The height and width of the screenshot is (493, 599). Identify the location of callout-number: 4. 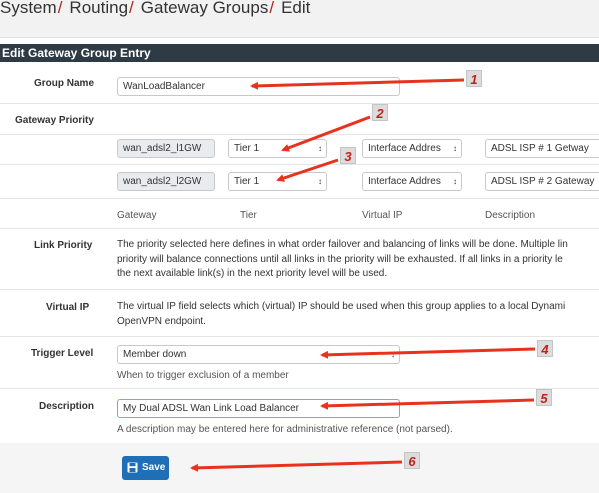
(545, 348).